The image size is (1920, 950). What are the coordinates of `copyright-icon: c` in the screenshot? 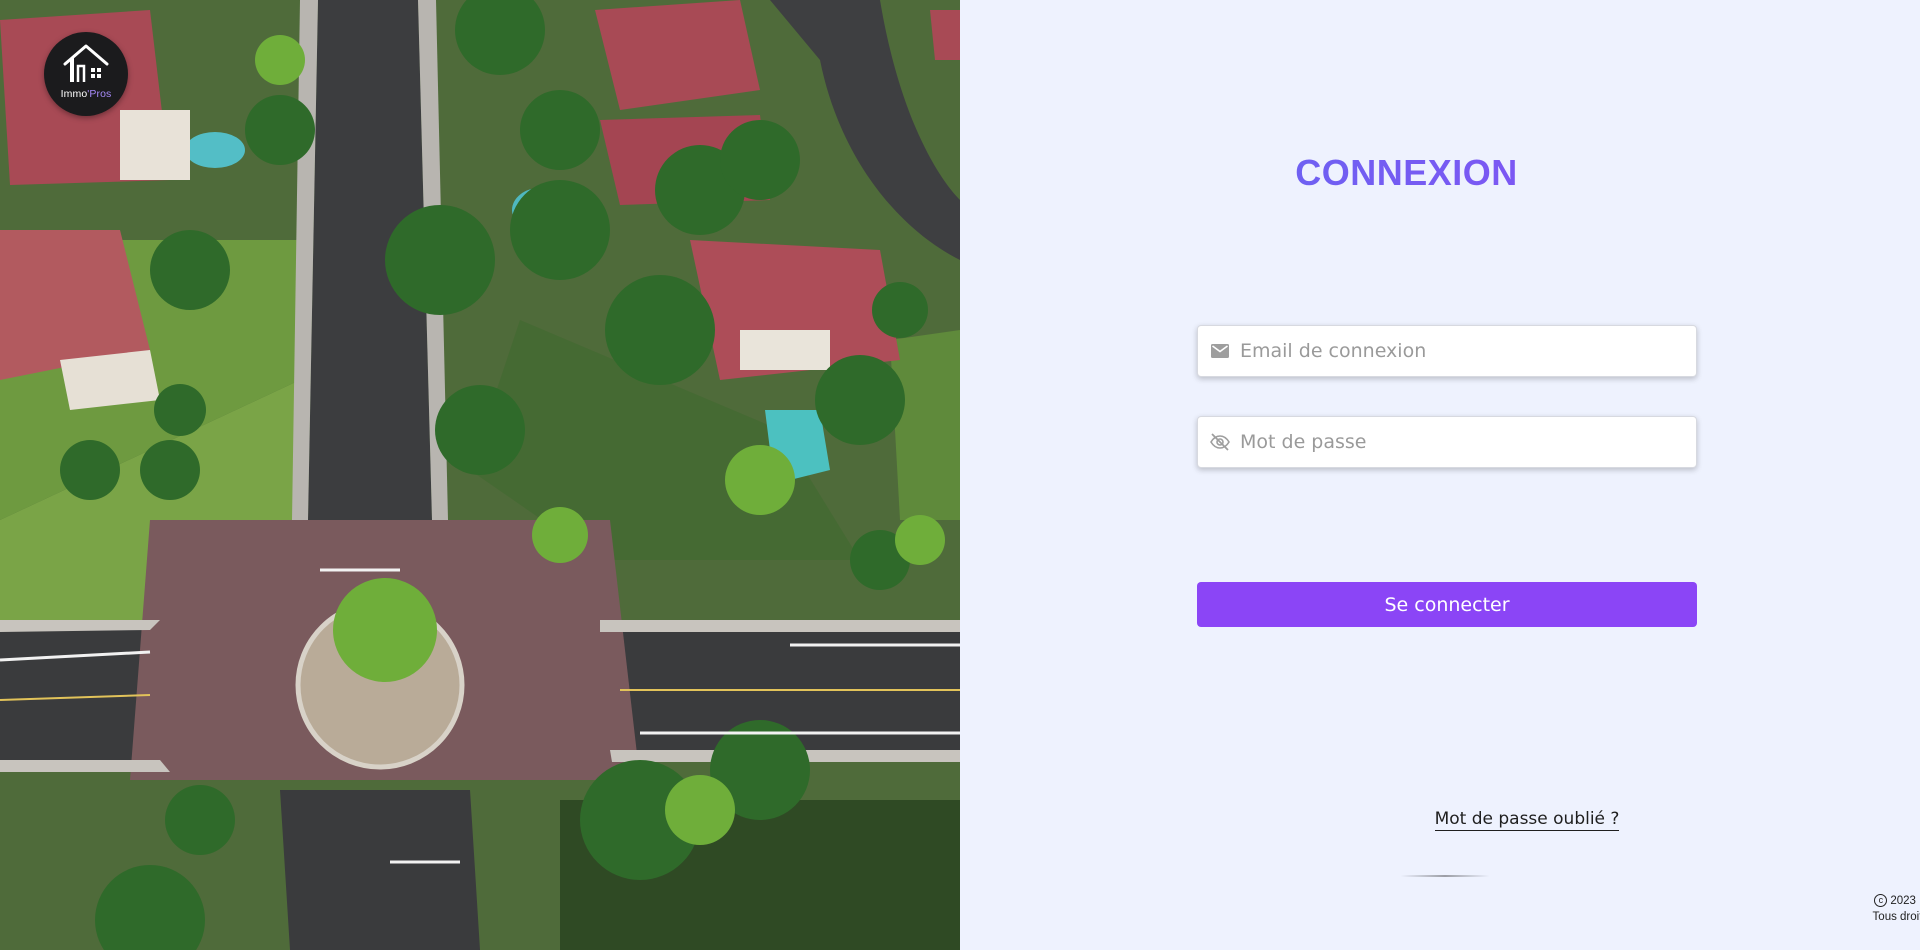 It's located at (1881, 900).